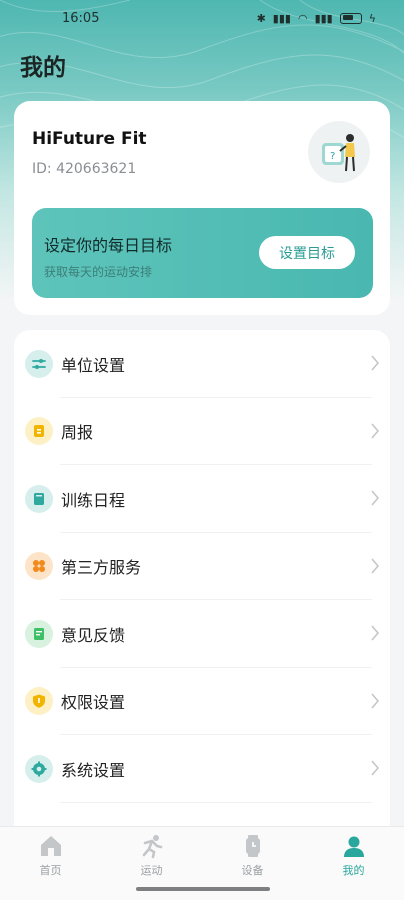 The height and width of the screenshot is (900, 404). I want to click on menu-item-label: 第三方服务, so click(101, 568).